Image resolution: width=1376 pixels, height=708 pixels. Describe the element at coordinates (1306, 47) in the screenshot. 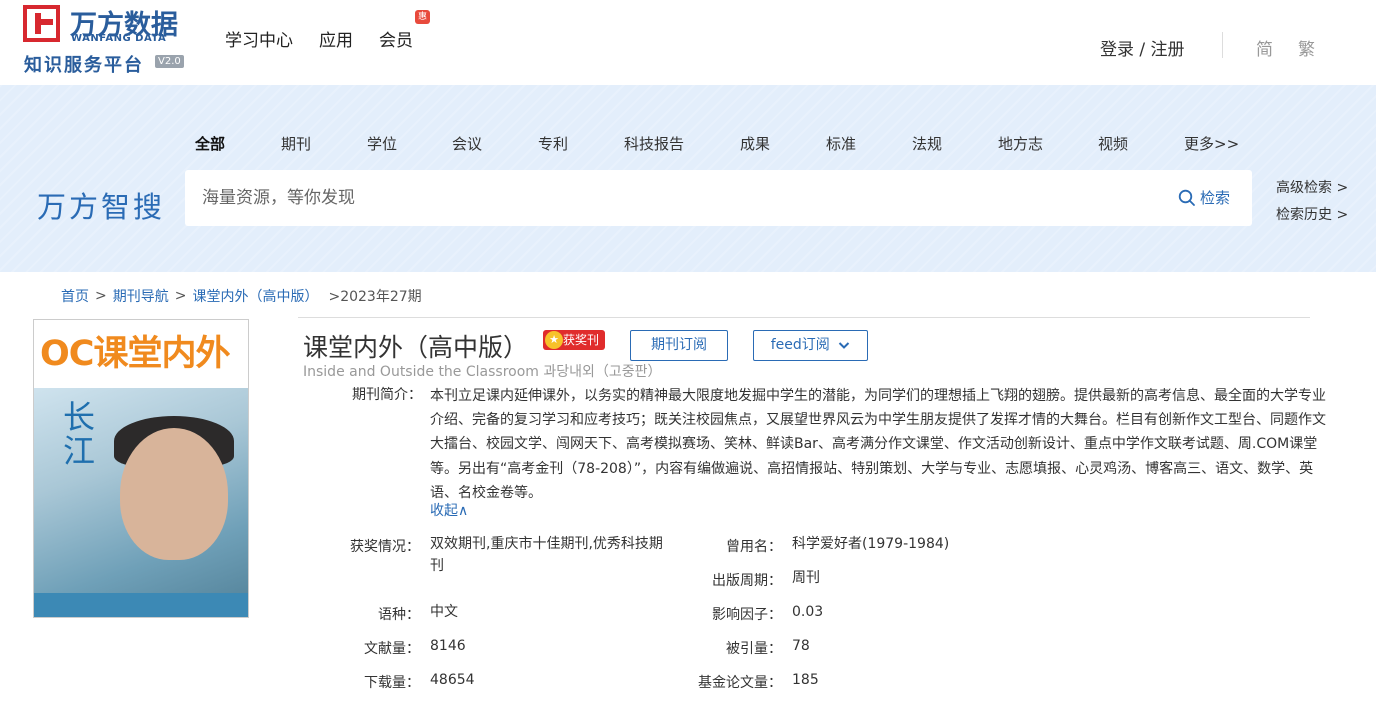

I see `lang-traditional: 繁` at that location.